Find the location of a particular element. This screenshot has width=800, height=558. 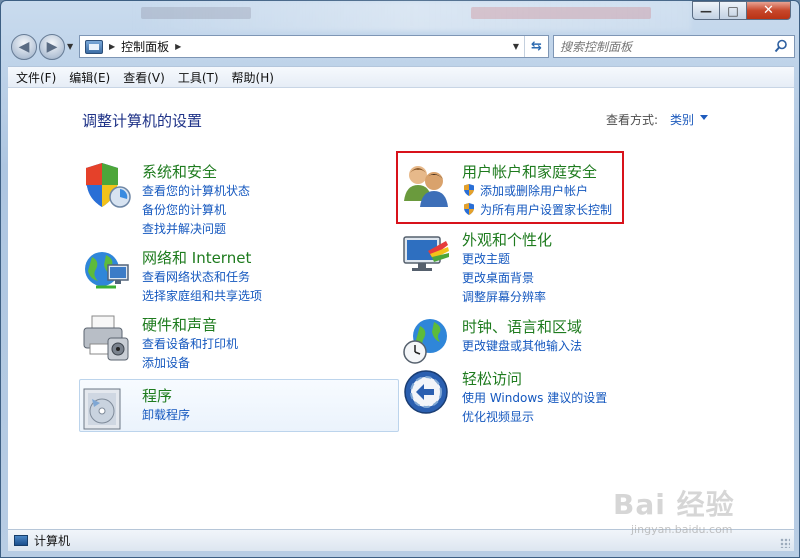

address-dropdown-icon: ▼ is located at coordinates (516, 46).